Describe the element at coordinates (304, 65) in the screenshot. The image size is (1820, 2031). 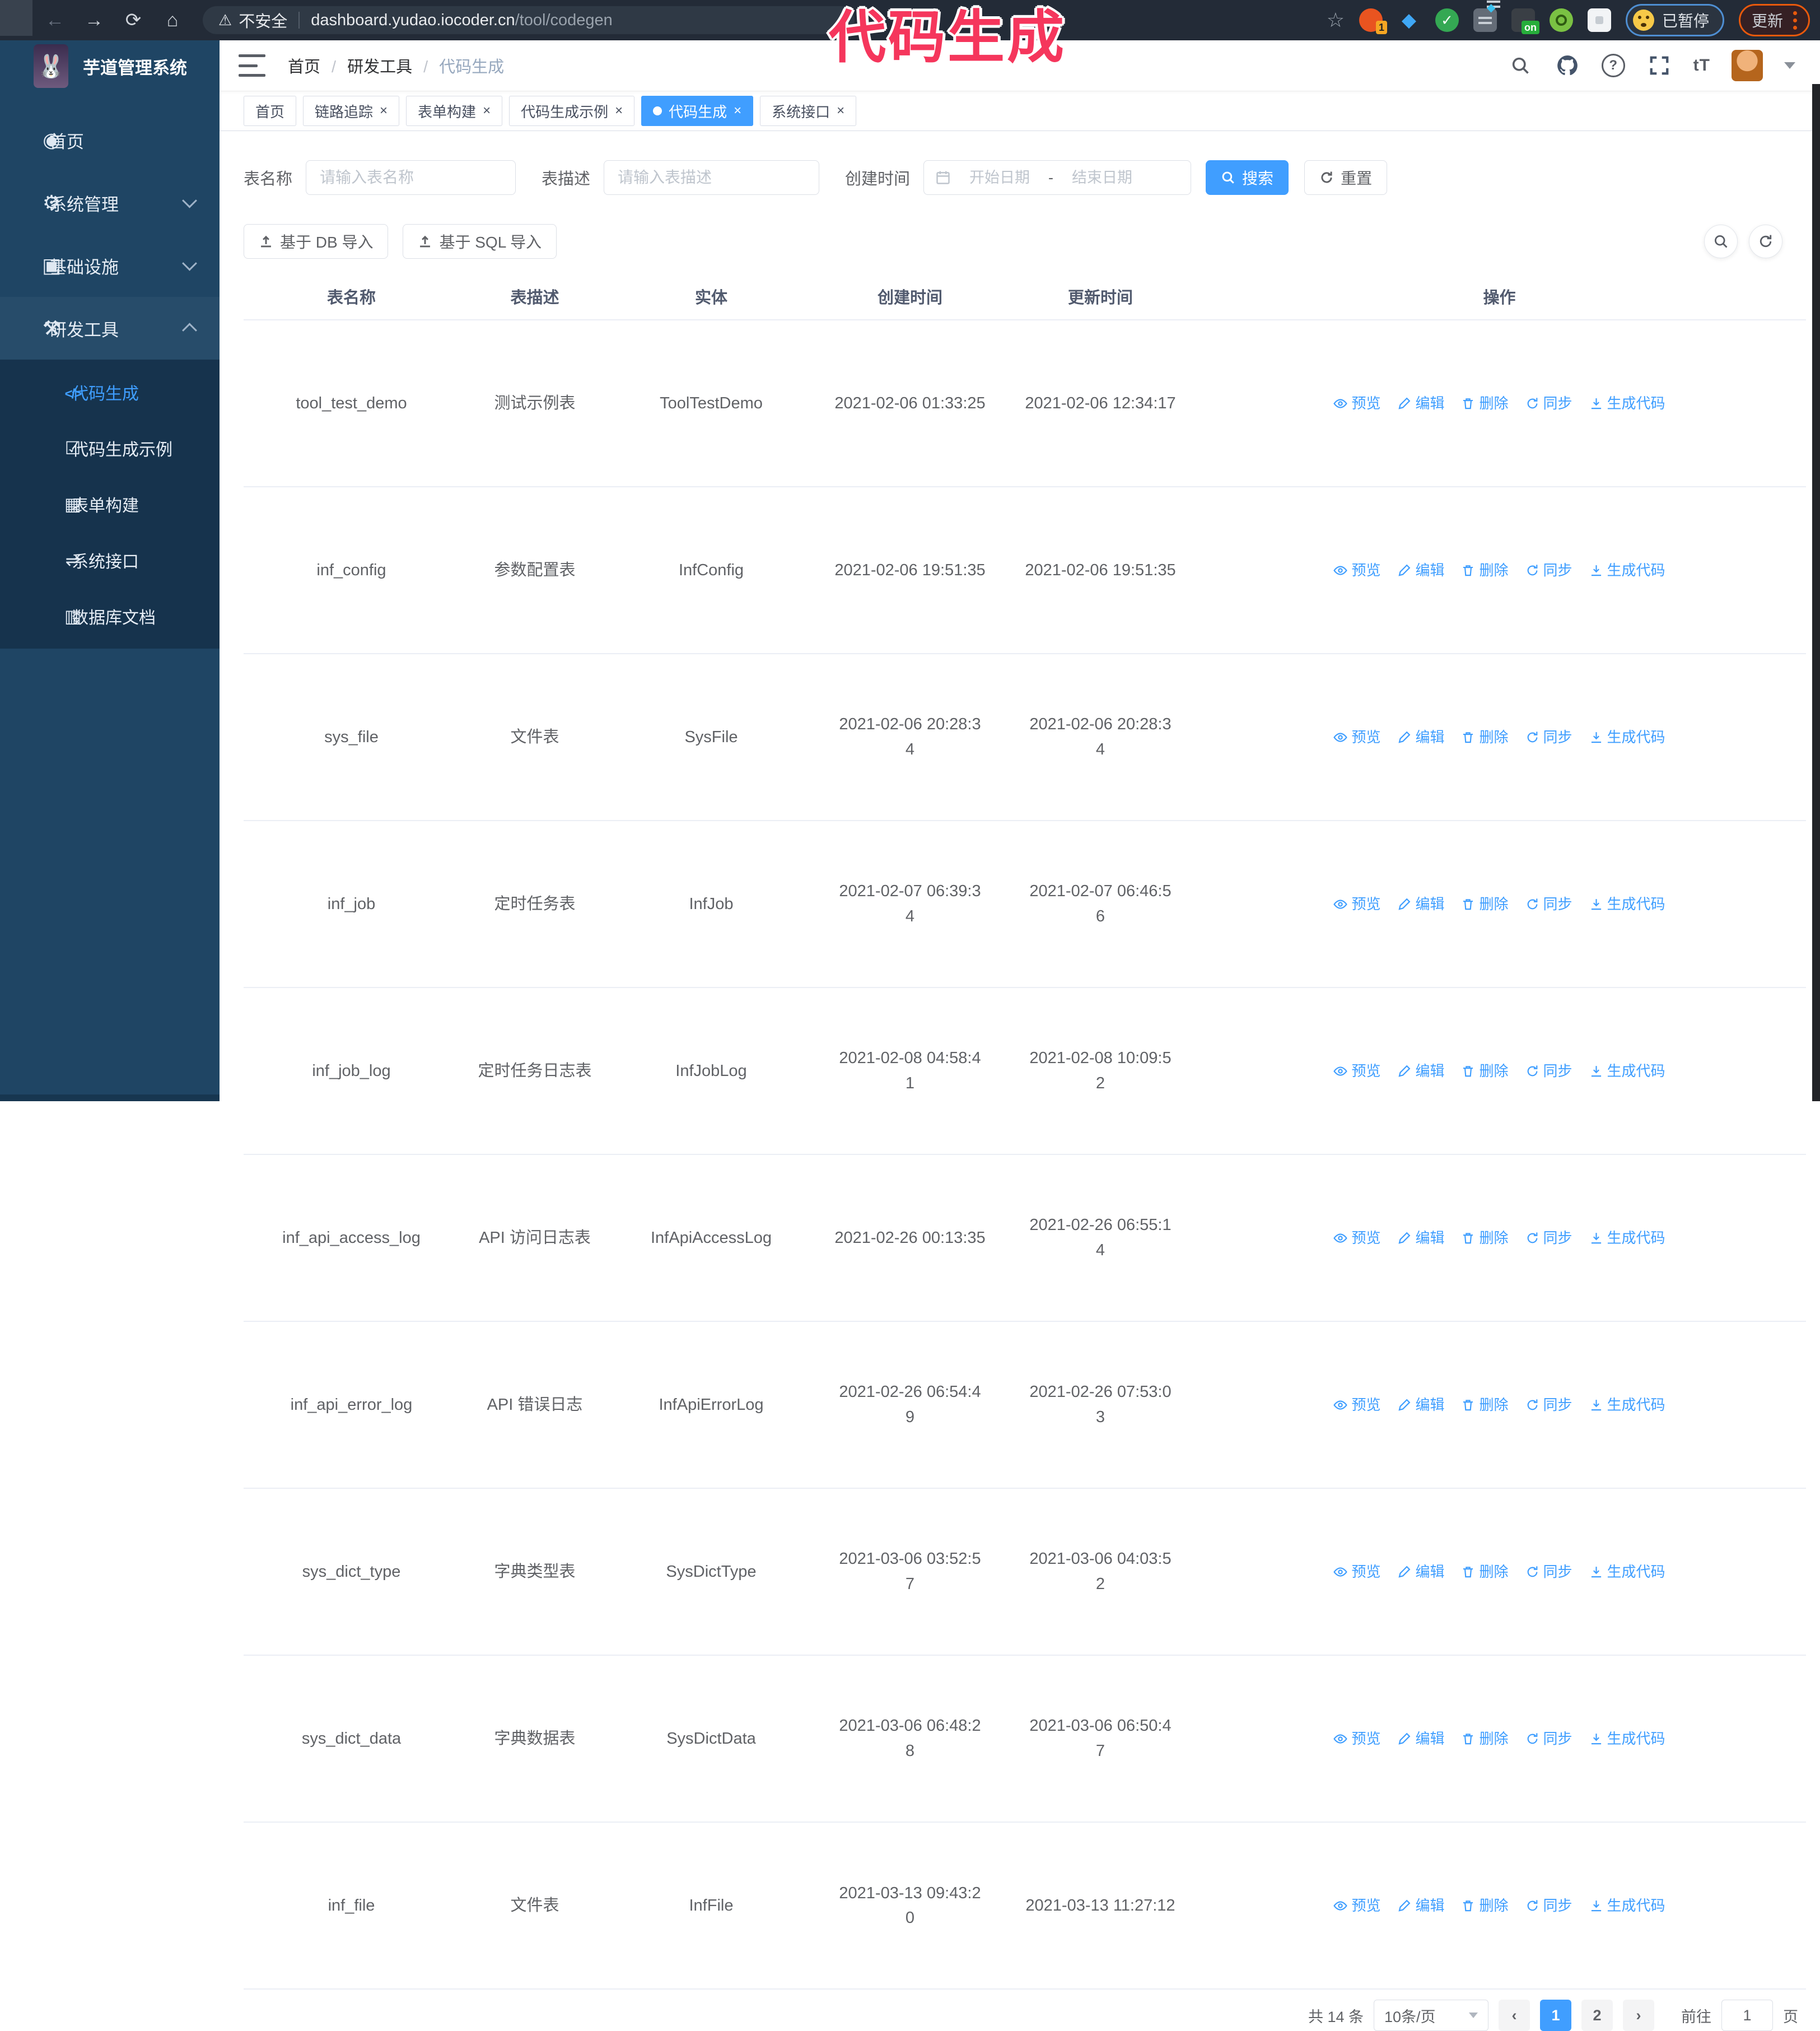
I see `breadcrumb-item: 首页` at that location.